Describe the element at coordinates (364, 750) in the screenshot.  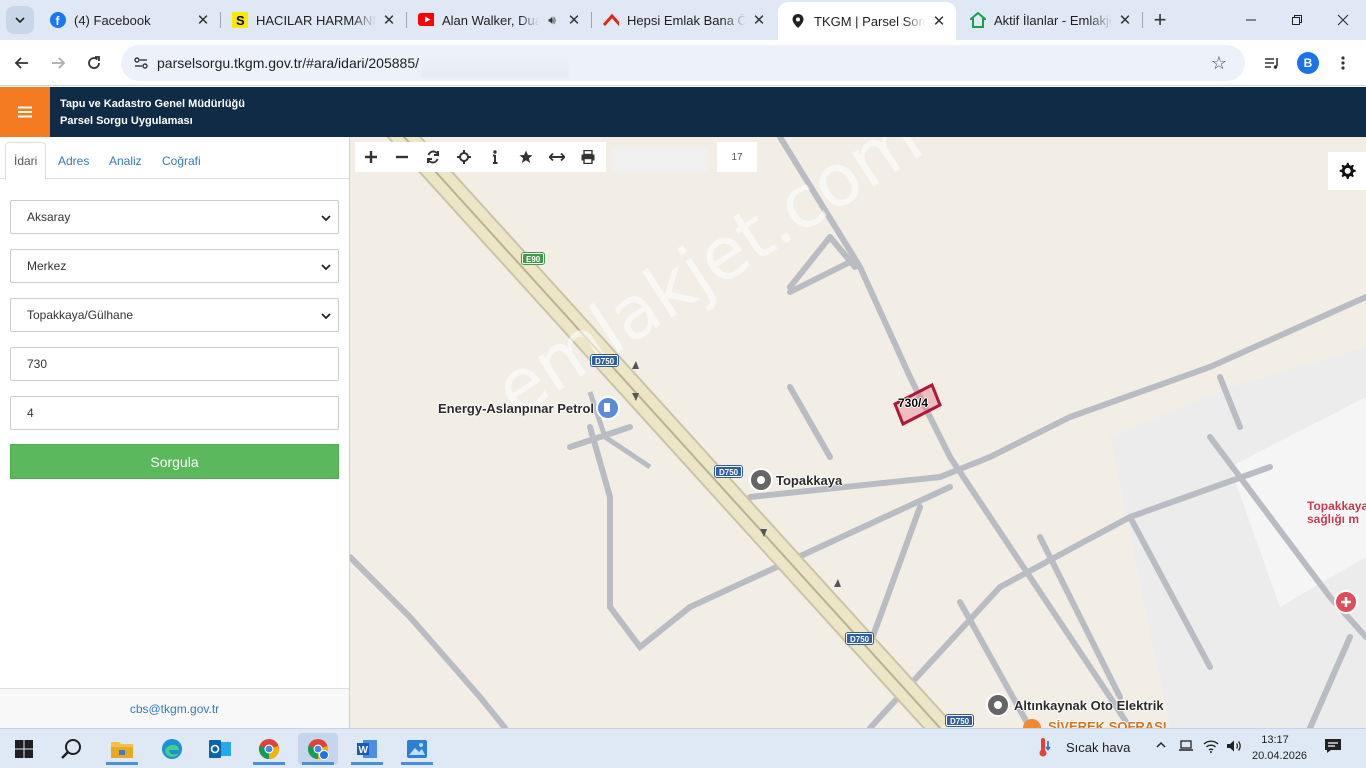
I see `svg-text: W` at that location.